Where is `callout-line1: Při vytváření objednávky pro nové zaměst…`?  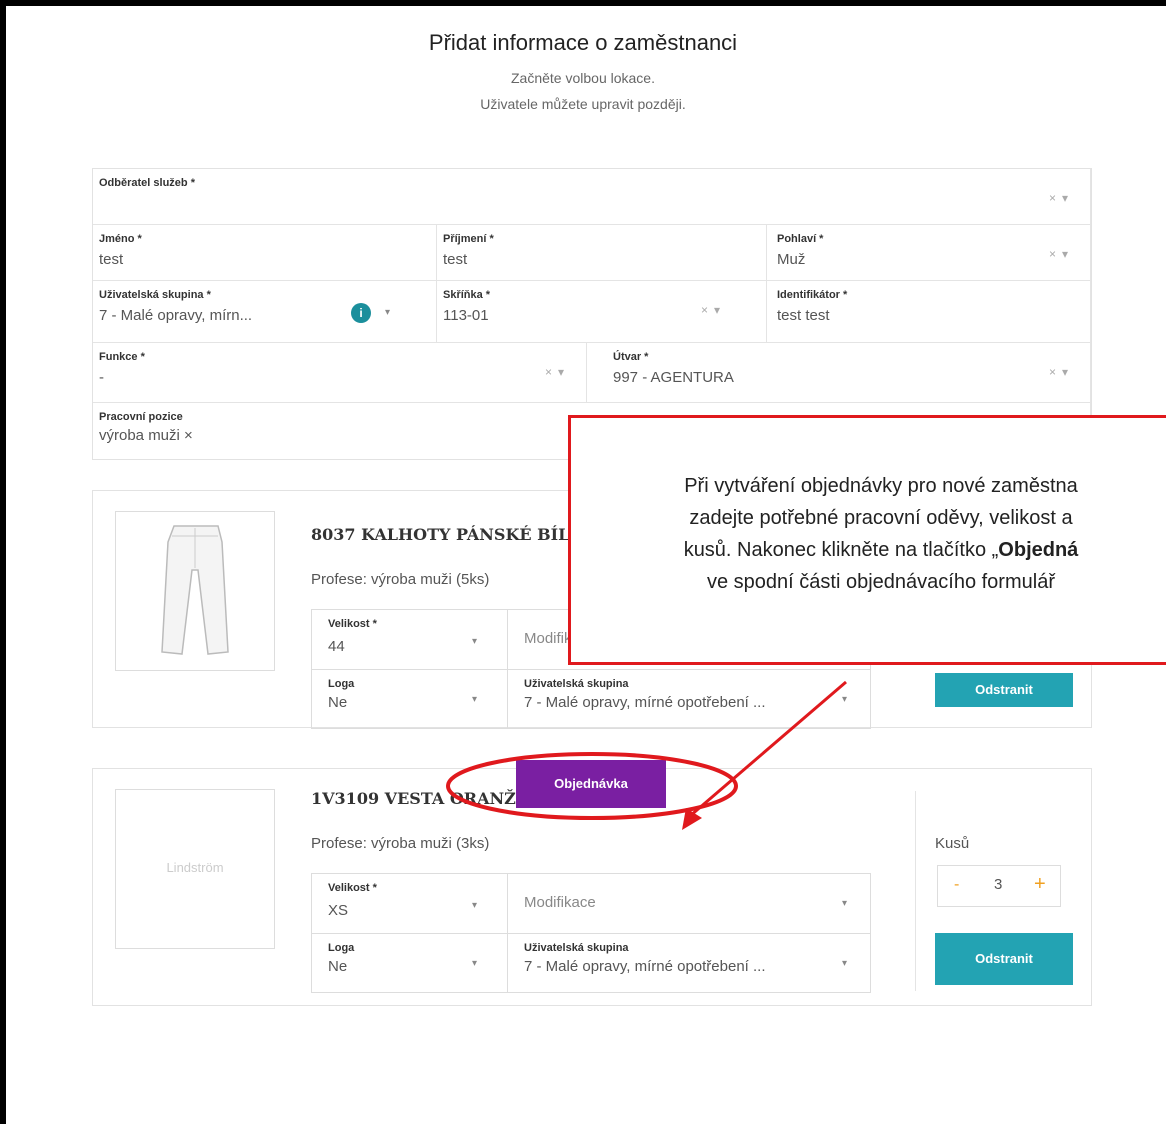
callout-line1: Při vytváření objednávky pro nové zaměst… is located at coordinates (881, 486).